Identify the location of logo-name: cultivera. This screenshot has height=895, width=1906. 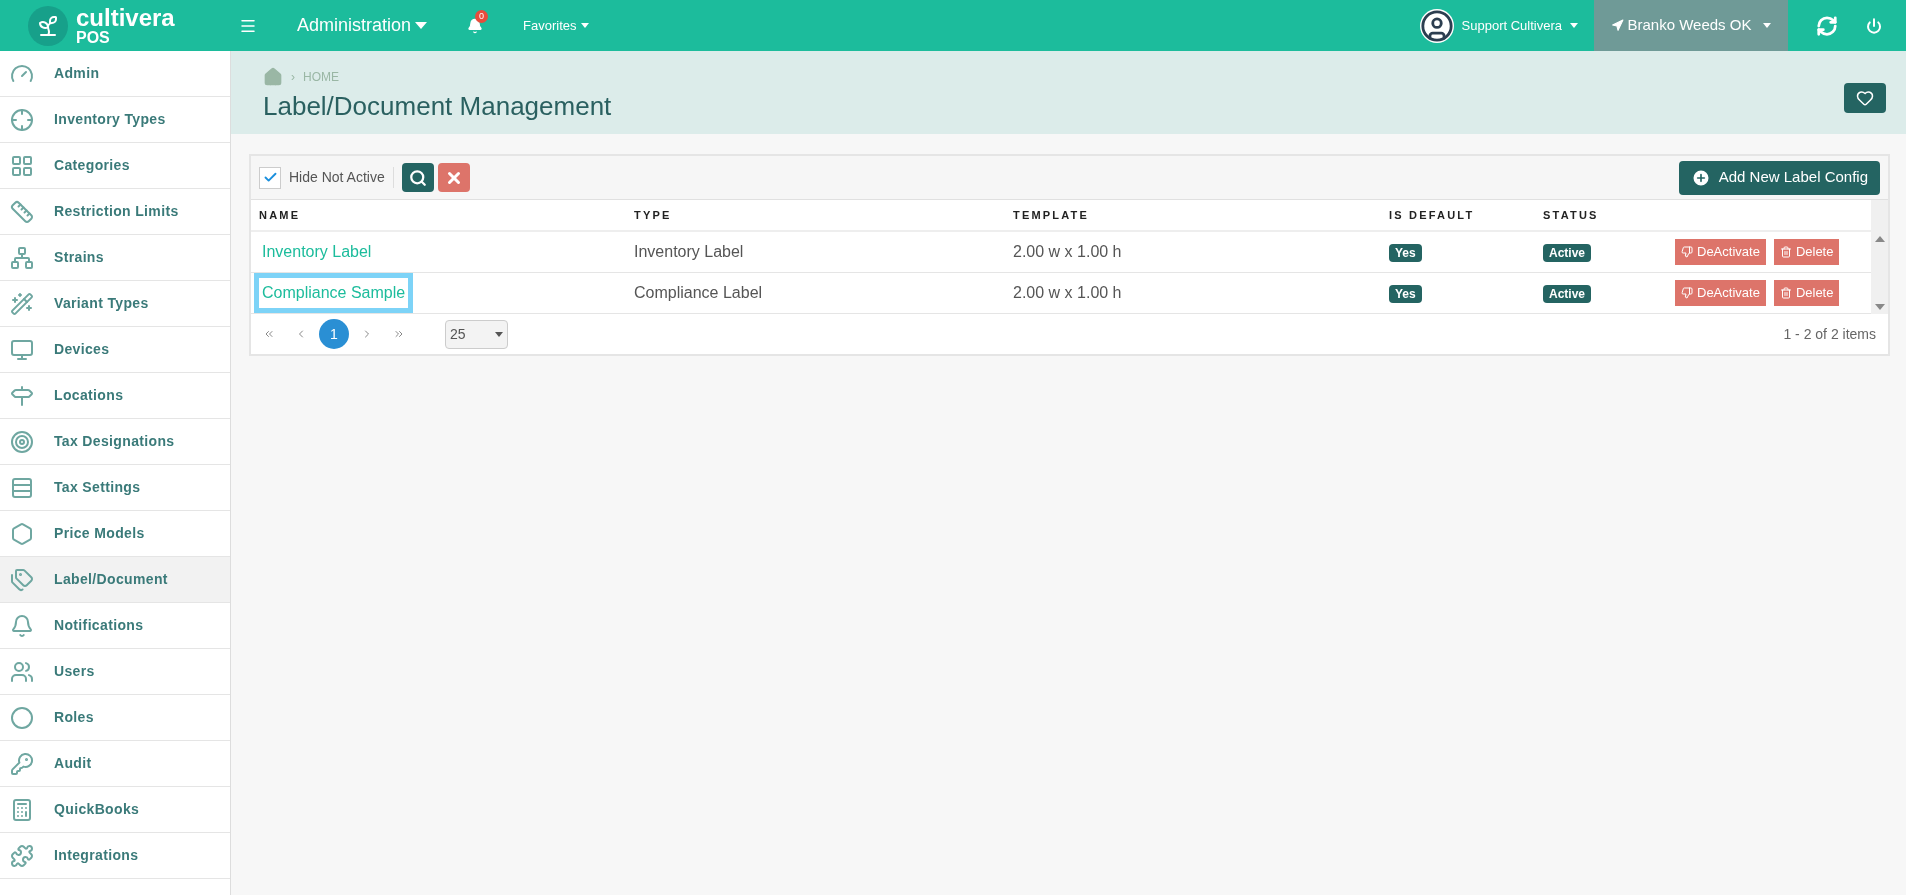
(125, 17).